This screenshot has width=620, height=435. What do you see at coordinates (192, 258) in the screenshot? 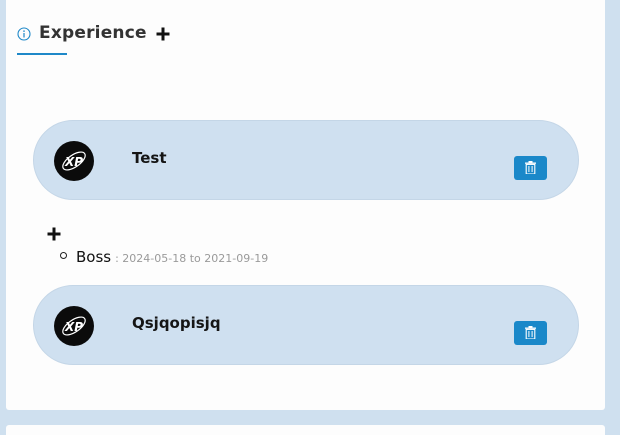
I see `role-dates: : 2024-05-18 to 2021-09-19` at bounding box center [192, 258].